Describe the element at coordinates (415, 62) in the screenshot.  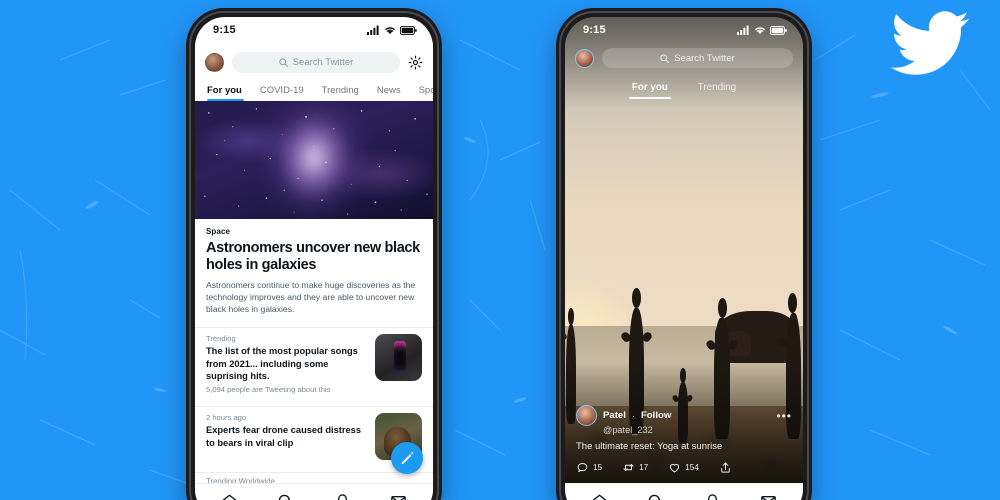
I see `gear-icon` at that location.